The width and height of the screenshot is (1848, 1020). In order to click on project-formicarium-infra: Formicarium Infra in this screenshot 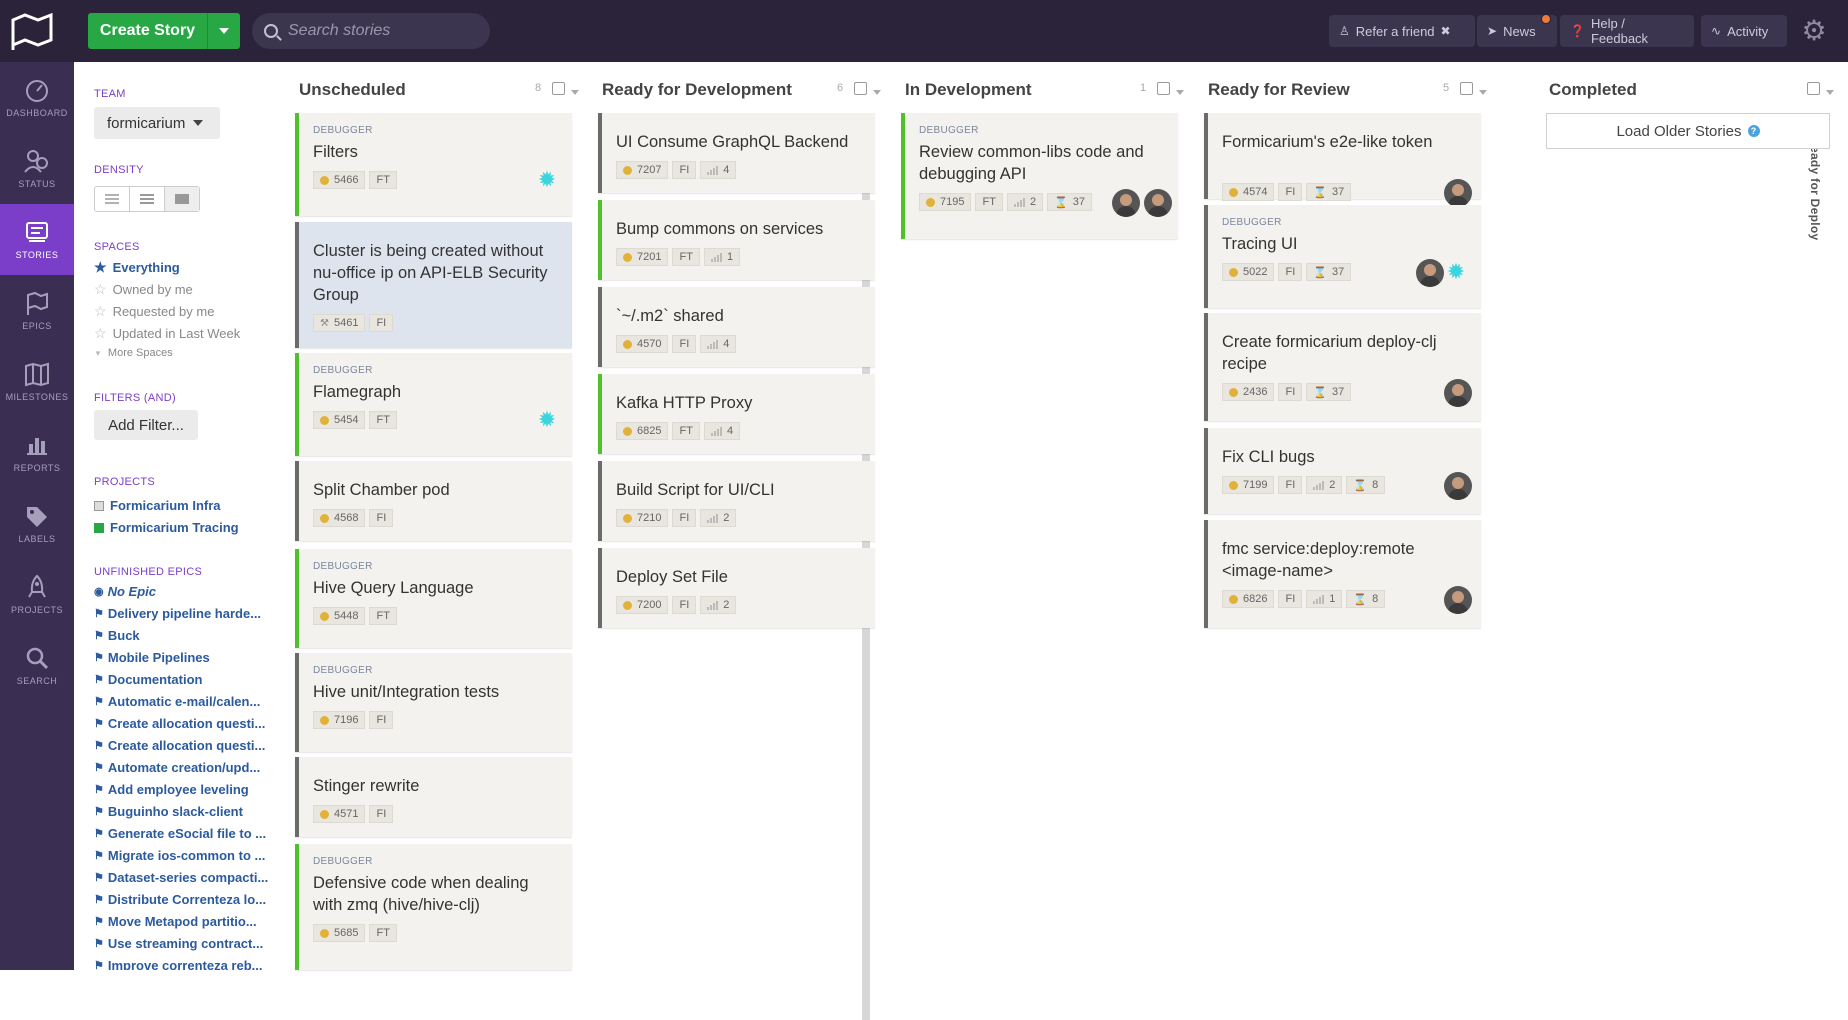, I will do `click(157, 505)`.